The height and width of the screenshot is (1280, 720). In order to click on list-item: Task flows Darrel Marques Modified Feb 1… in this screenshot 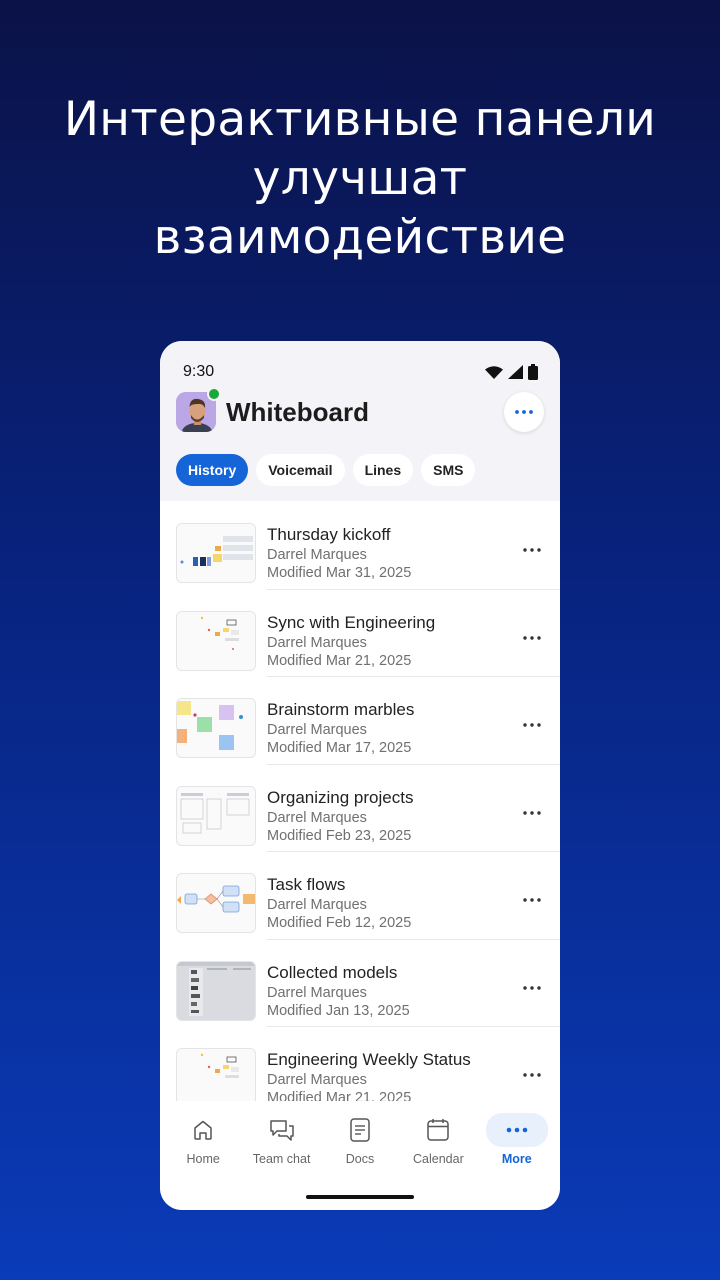, I will do `click(360, 895)`.